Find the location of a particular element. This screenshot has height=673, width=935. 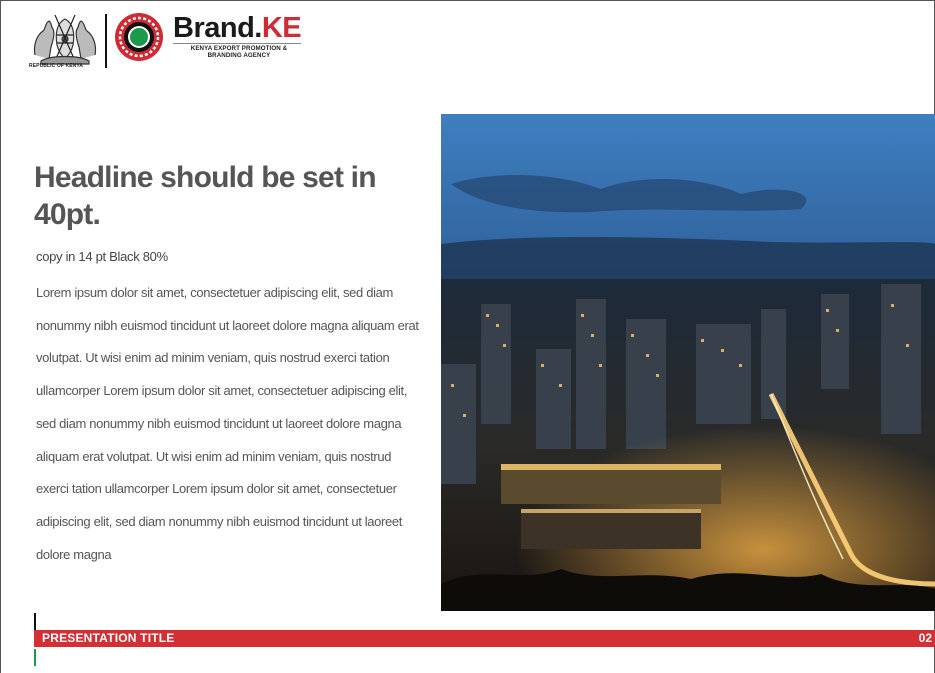

presentation-title: PRESENTATION TITLE is located at coordinates (108, 638).